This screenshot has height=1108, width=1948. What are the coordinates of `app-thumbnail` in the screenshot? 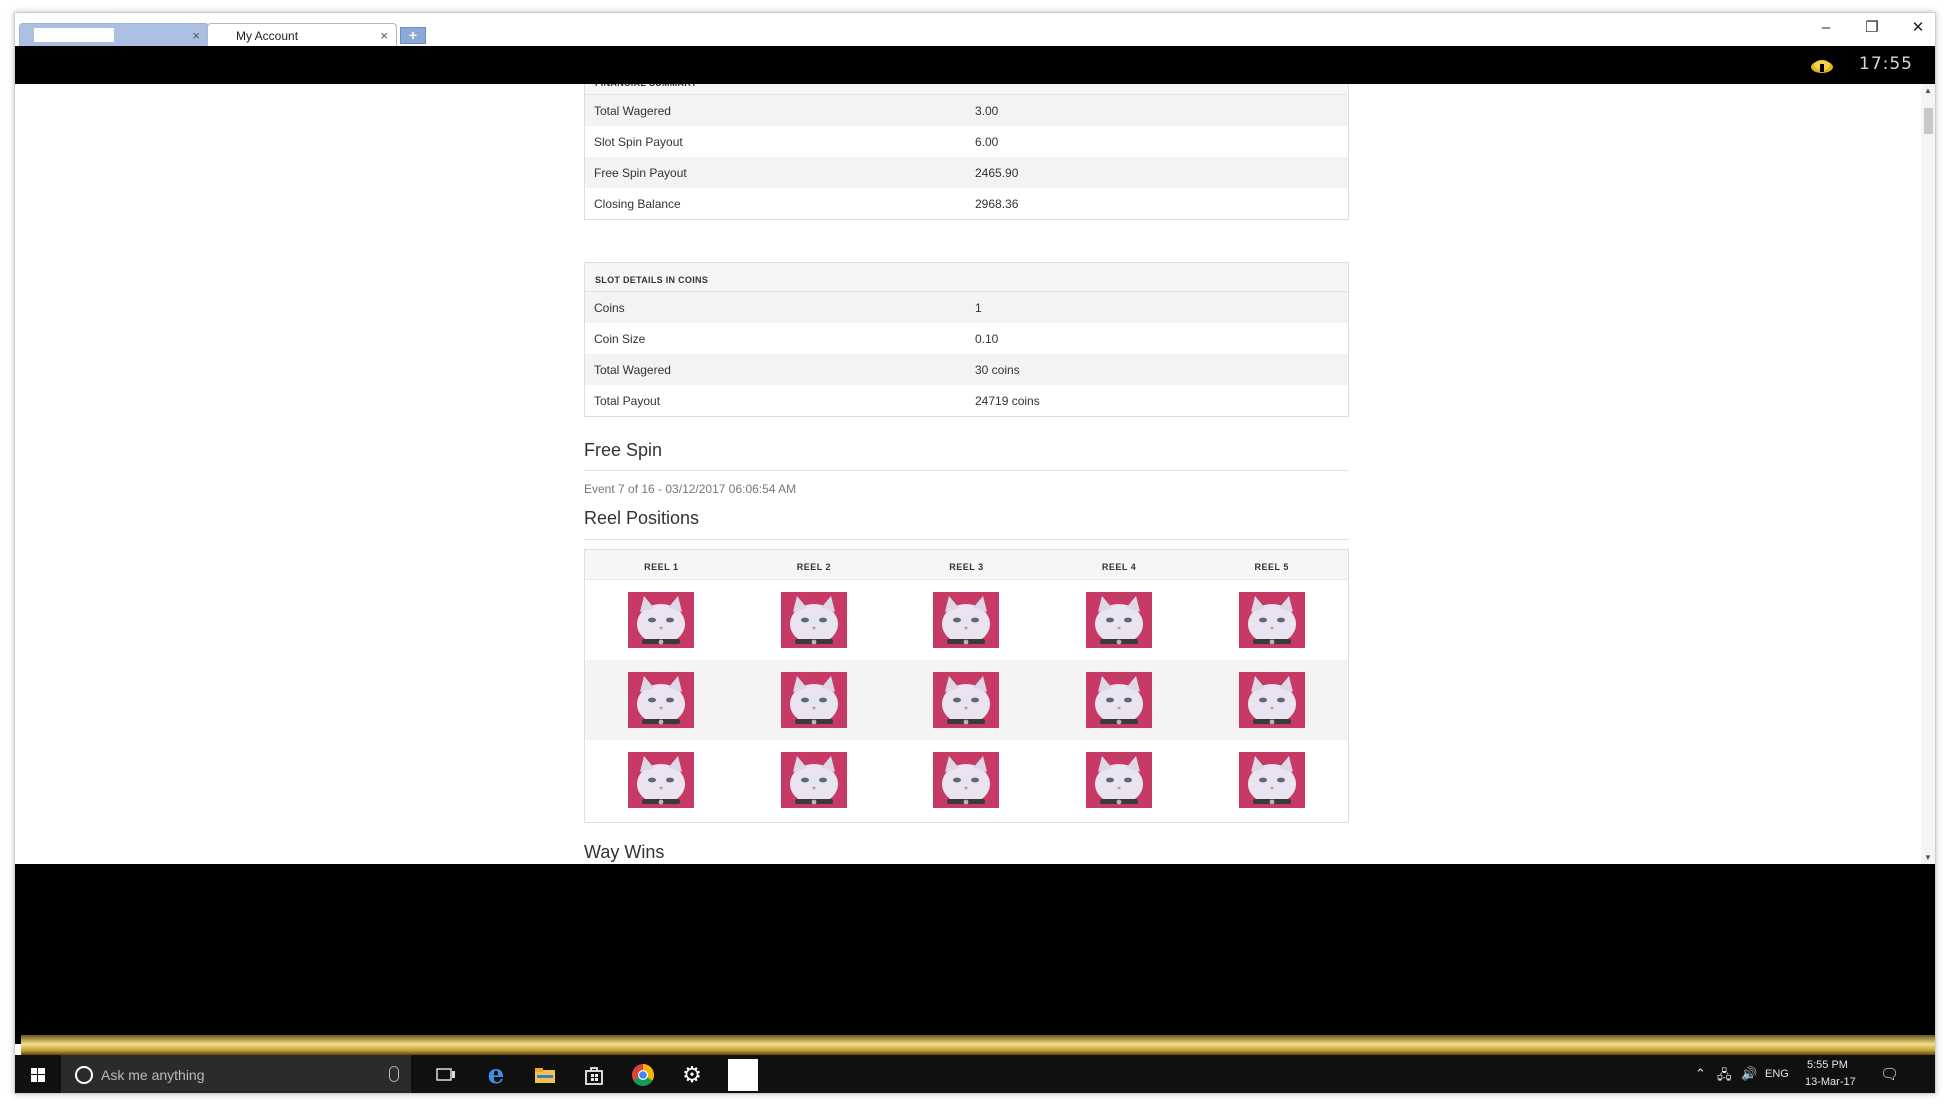 It's located at (743, 1075).